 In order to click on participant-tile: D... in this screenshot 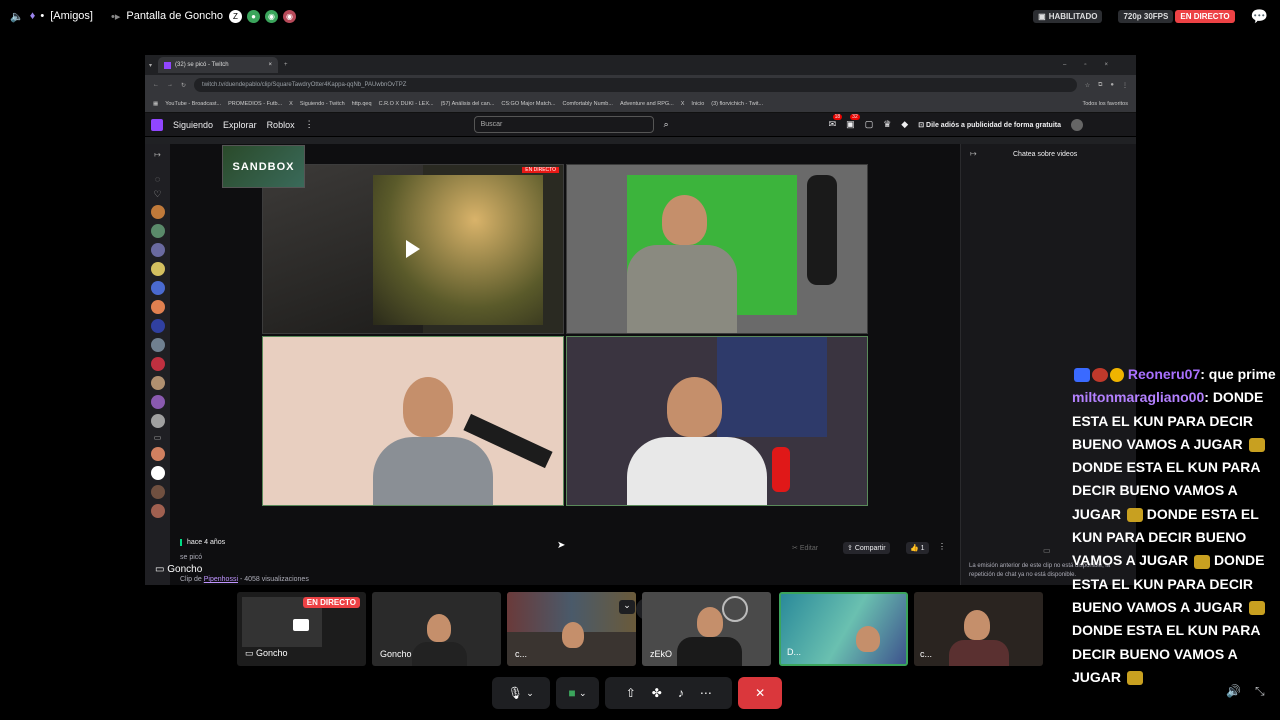, I will do `click(843, 629)`.